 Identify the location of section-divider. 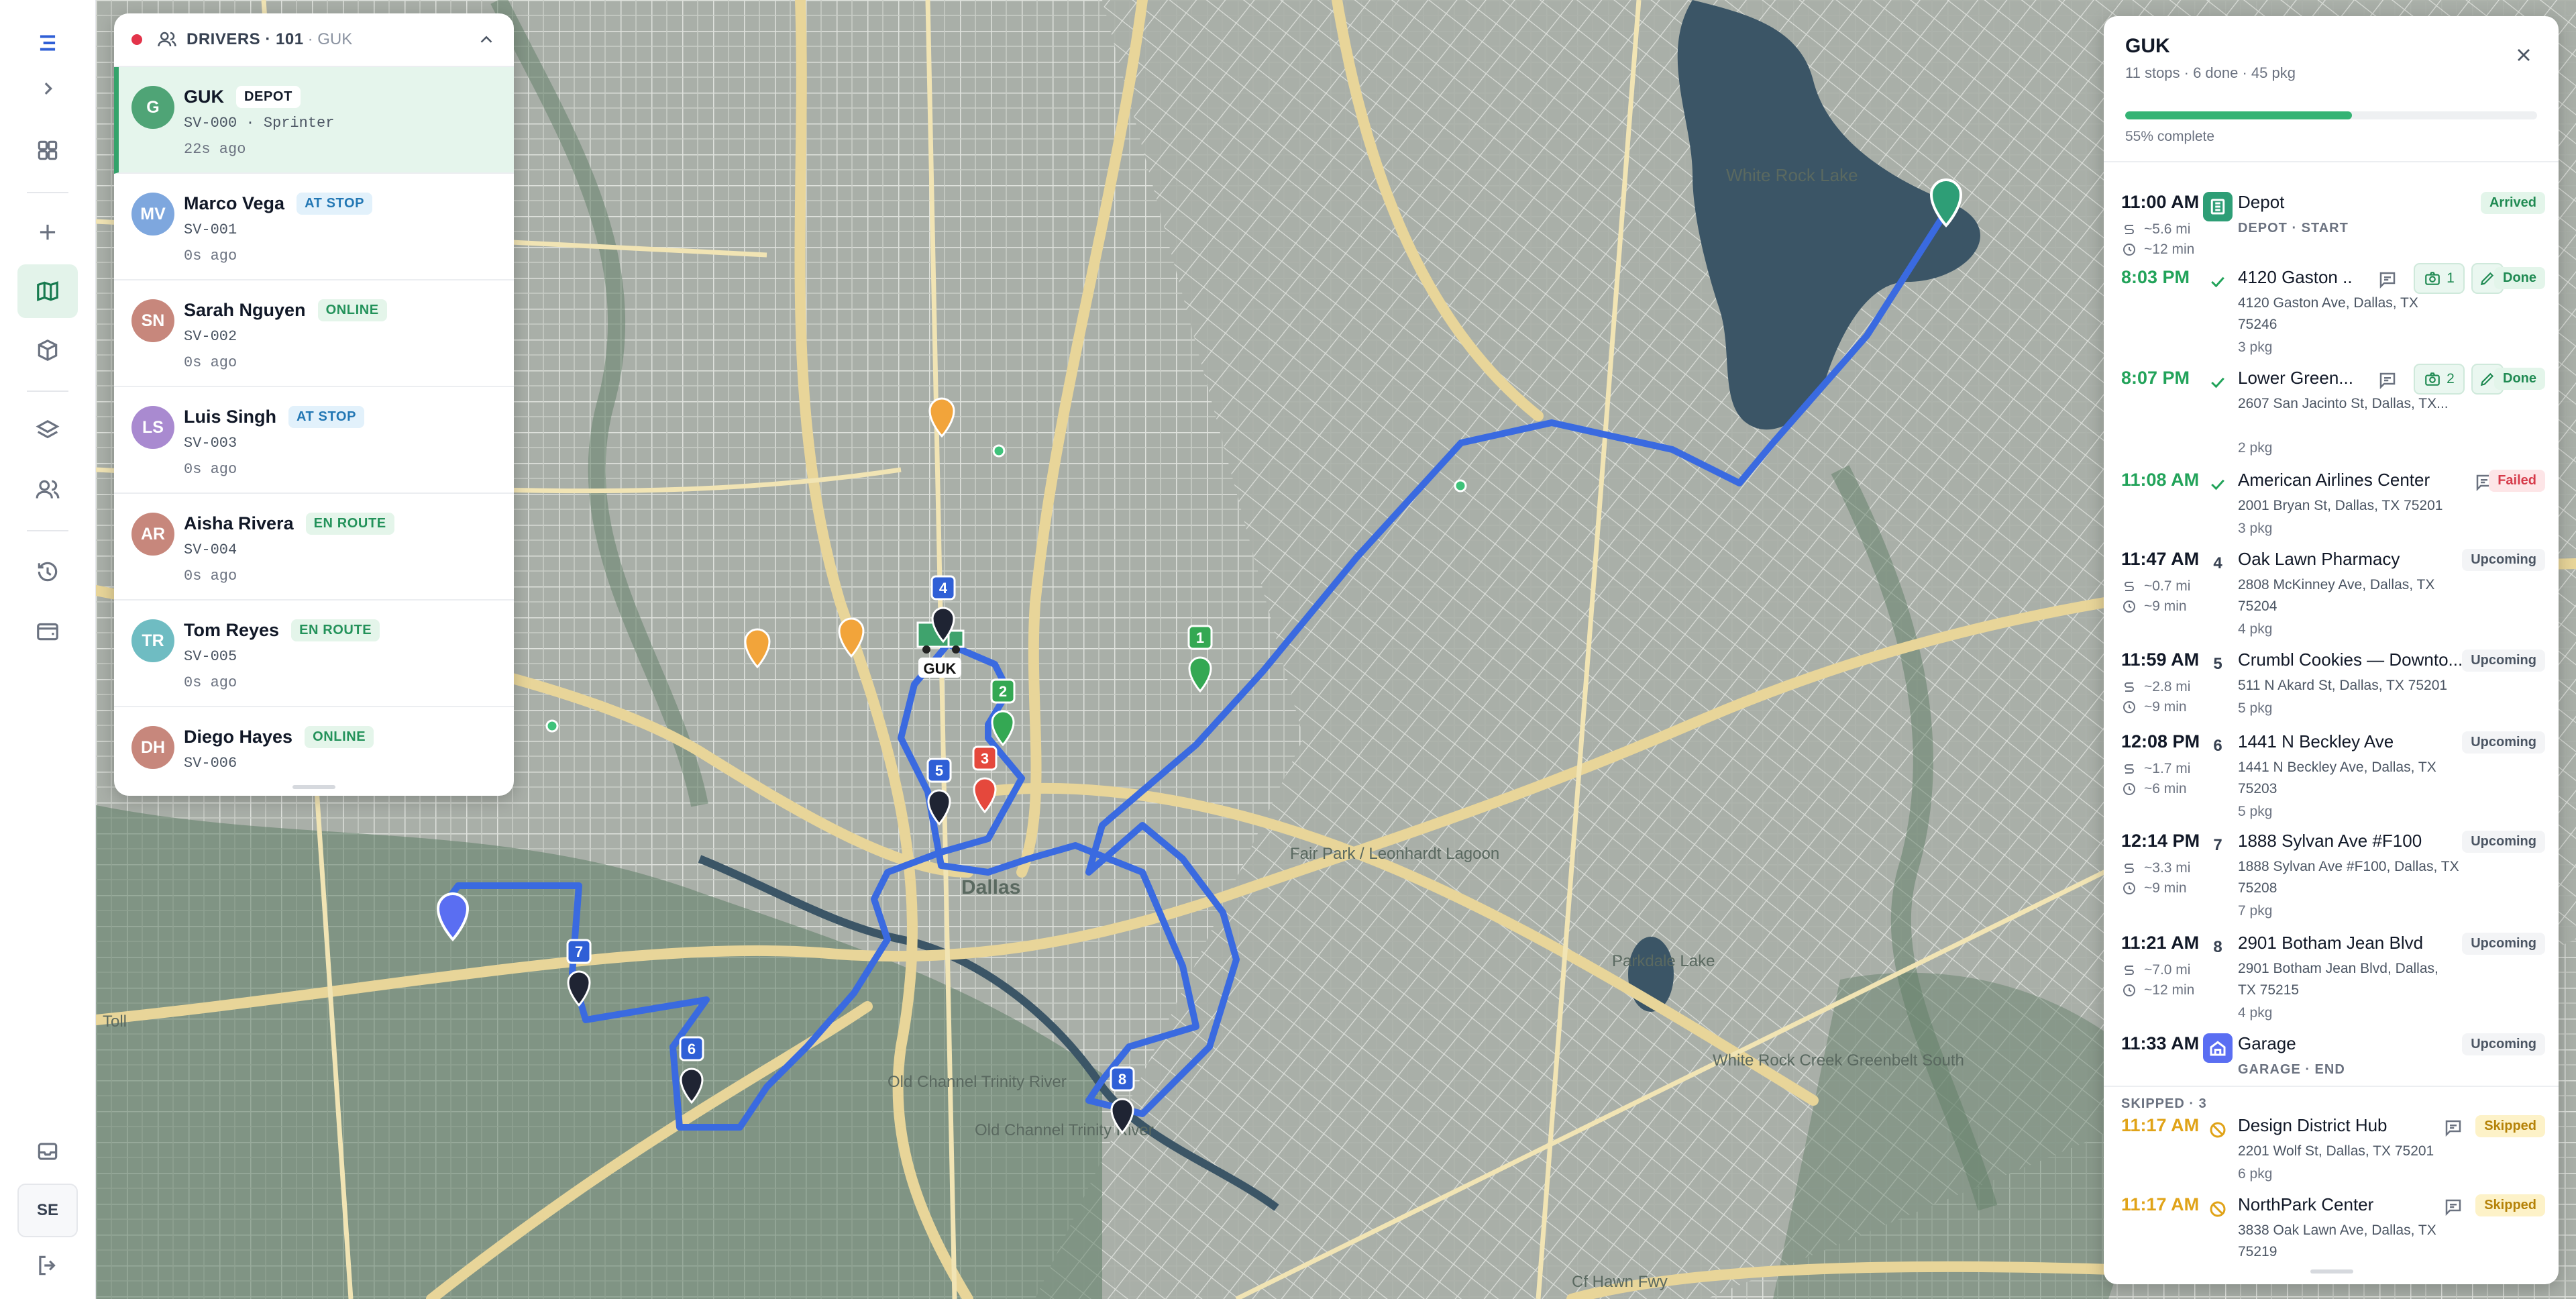
(2331, 1086).